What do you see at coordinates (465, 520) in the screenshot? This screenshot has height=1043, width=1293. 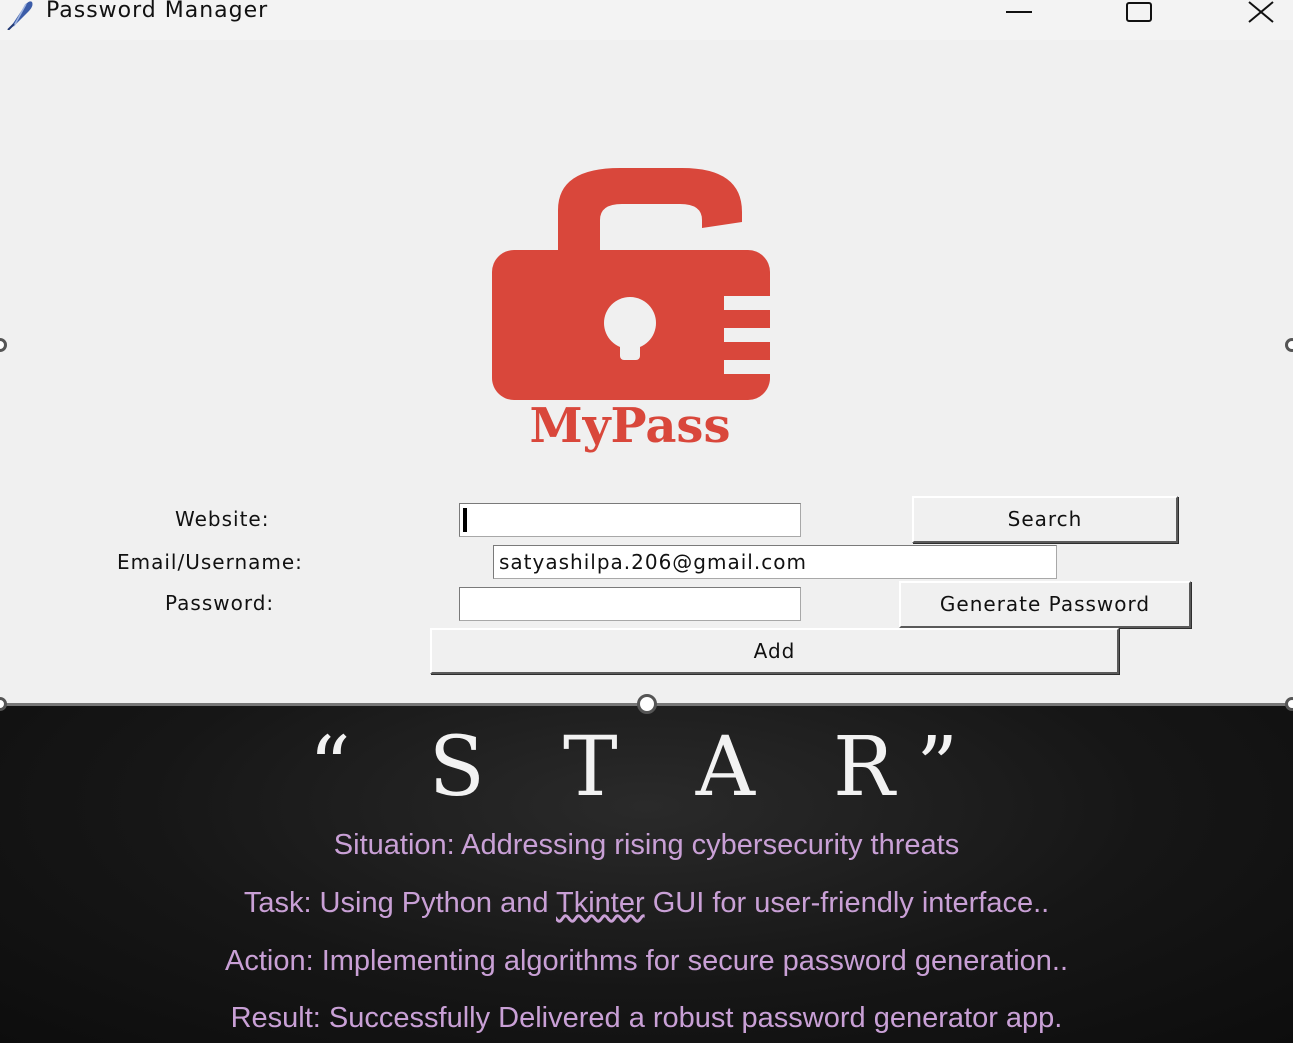 I see `text-cursor` at bounding box center [465, 520].